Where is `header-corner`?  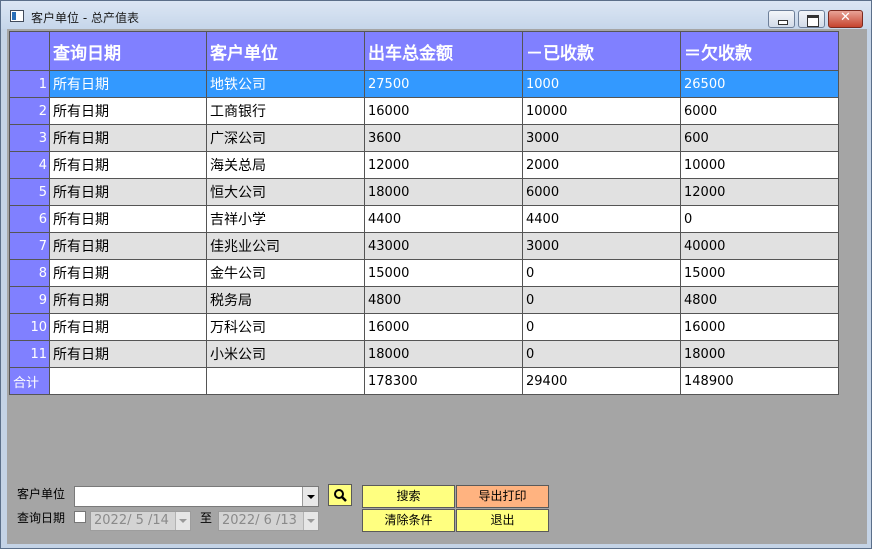
header-corner is located at coordinates (29, 51).